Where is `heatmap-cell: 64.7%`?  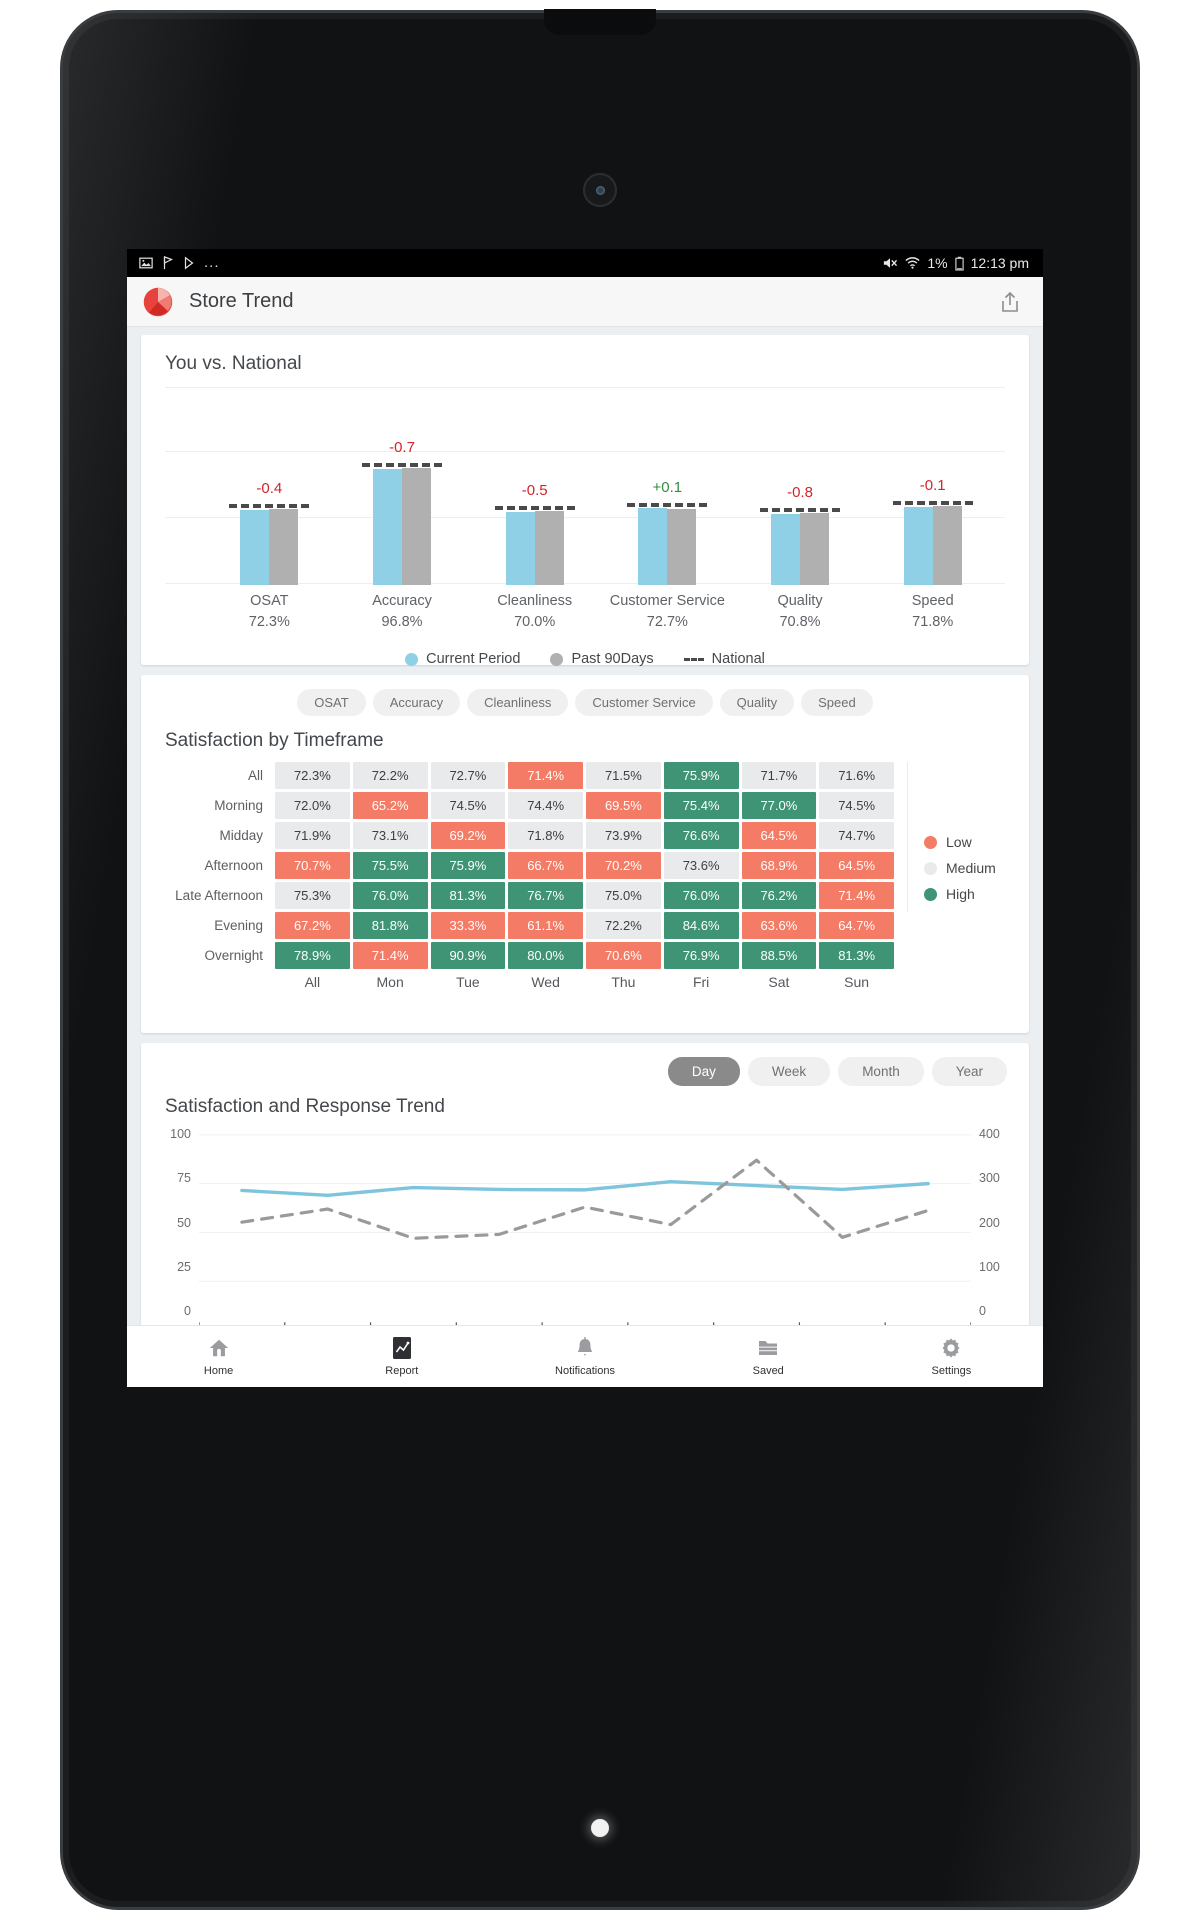
heatmap-cell: 64.7% is located at coordinates (856, 925).